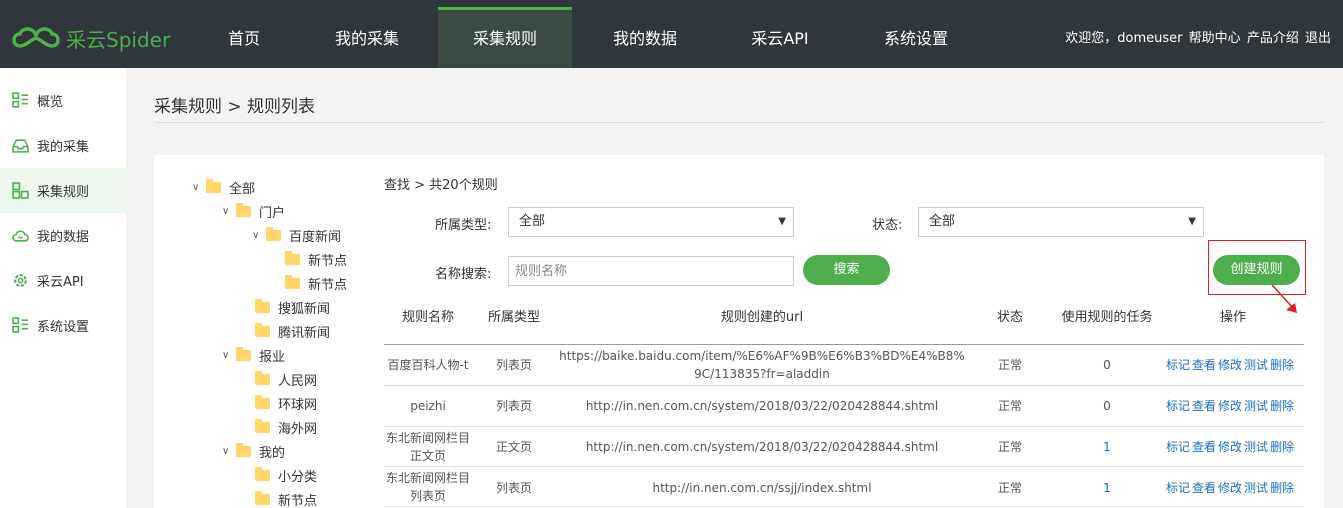 The width and height of the screenshot is (1343, 508). I want to click on sidebar-item-label: 系统设置, so click(63, 327).